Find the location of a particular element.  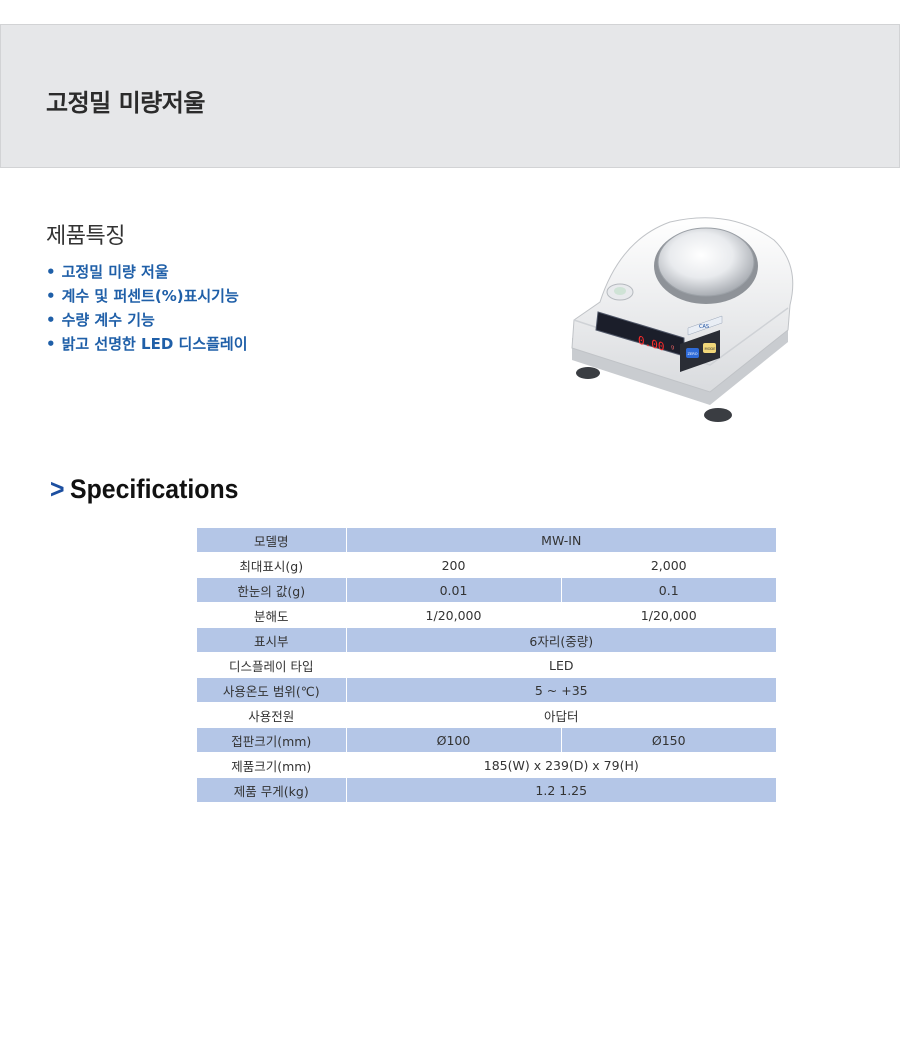

brand-label: CAS is located at coordinates (704, 327).